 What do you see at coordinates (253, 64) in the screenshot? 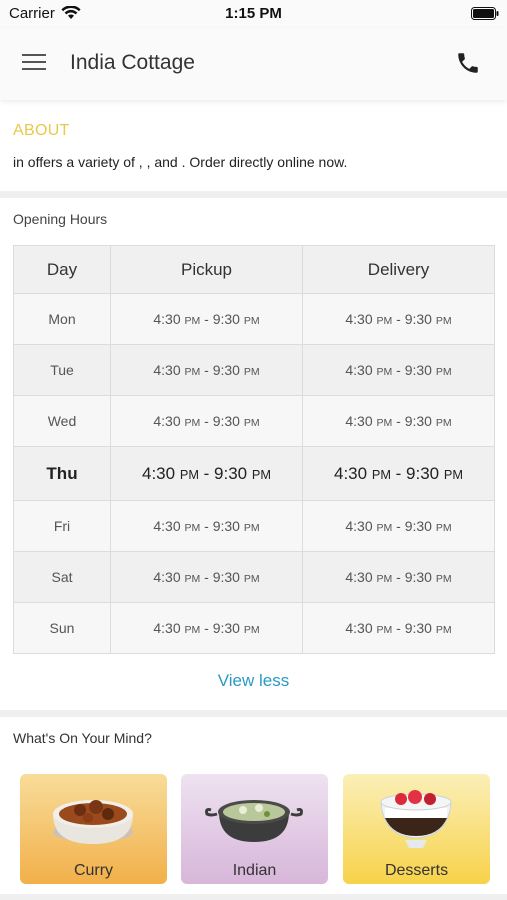
I see `app-header: India Cottage` at bounding box center [253, 64].